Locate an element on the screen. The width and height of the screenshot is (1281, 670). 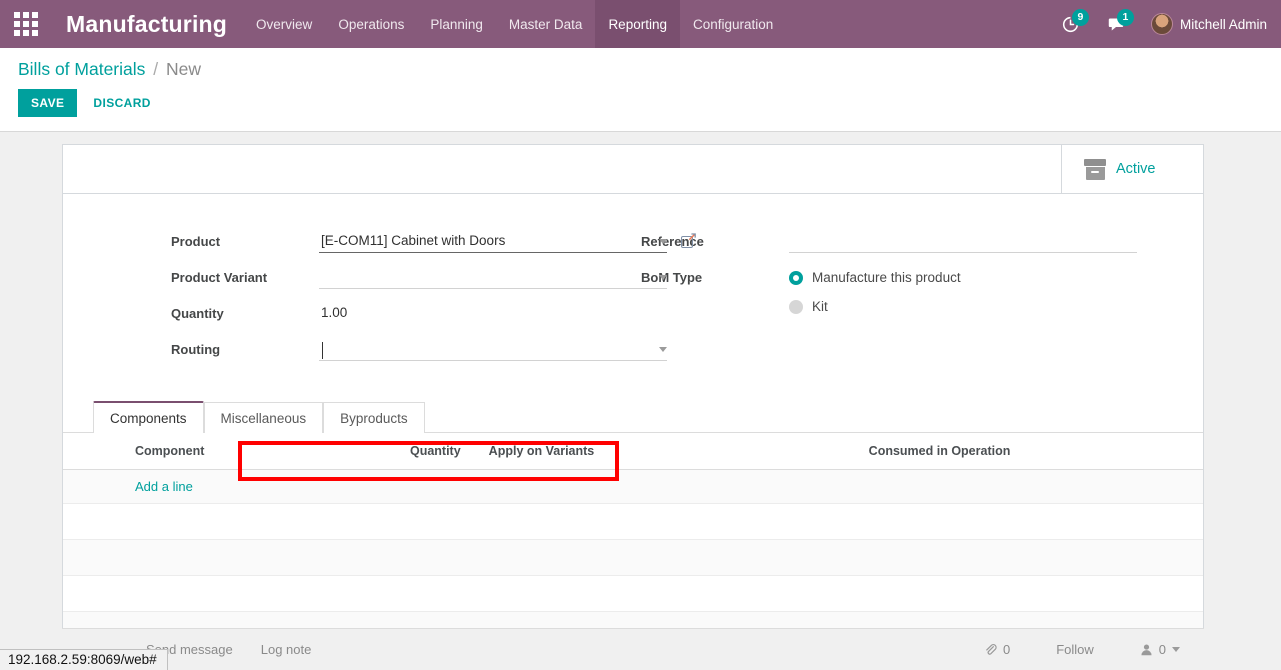
field-wrapper-quantity: 1.00 is located at coordinates (476, 313).